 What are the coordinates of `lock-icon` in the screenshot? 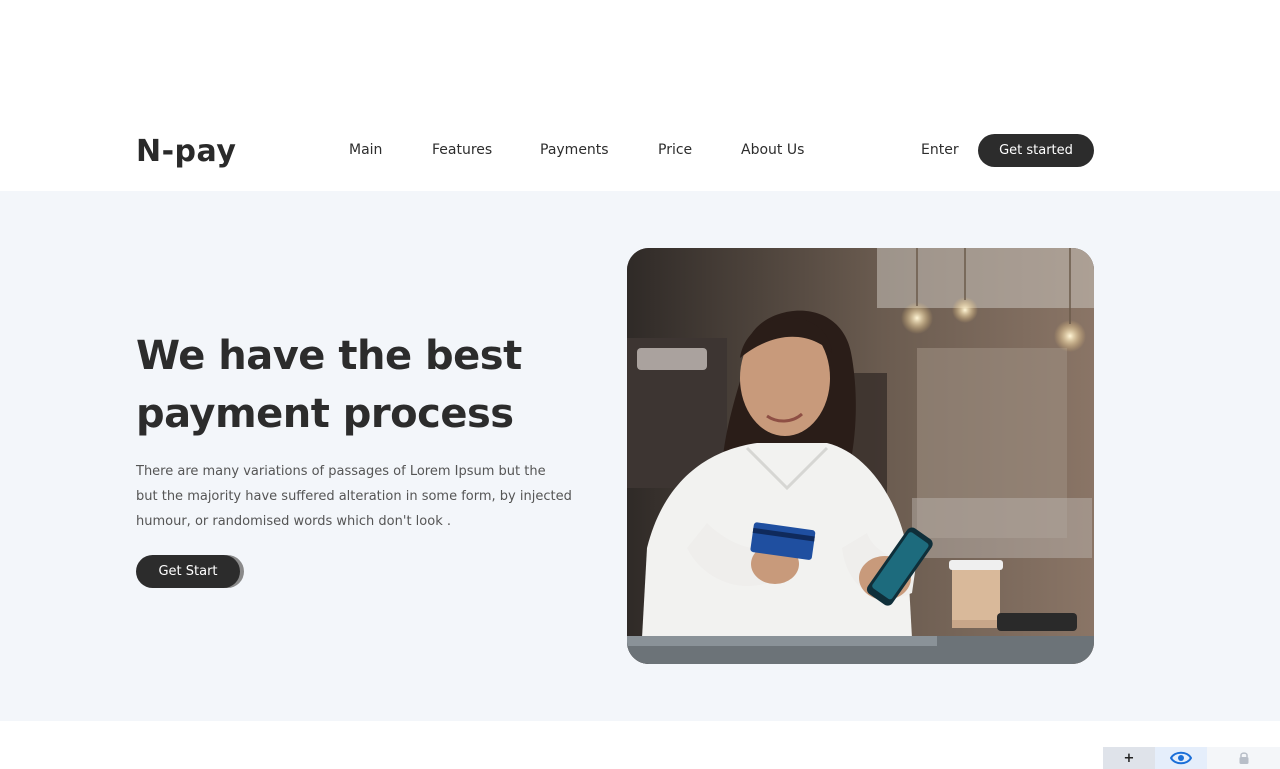 It's located at (1243, 758).